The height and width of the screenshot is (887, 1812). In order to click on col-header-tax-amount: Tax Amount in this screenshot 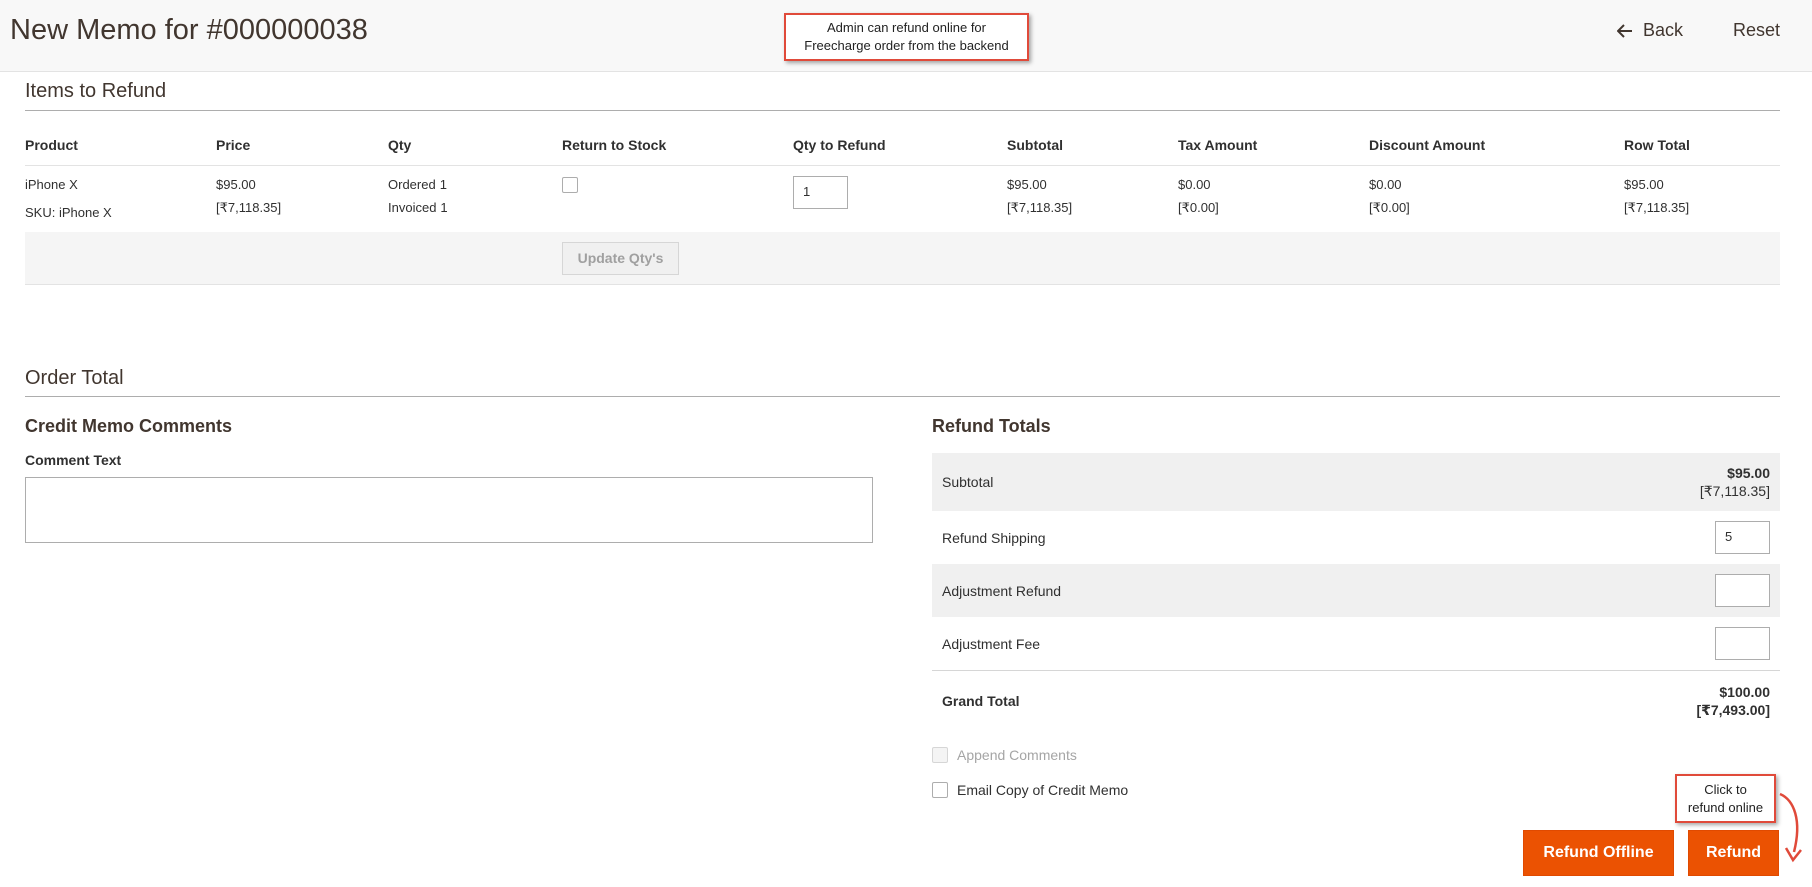, I will do `click(1218, 145)`.